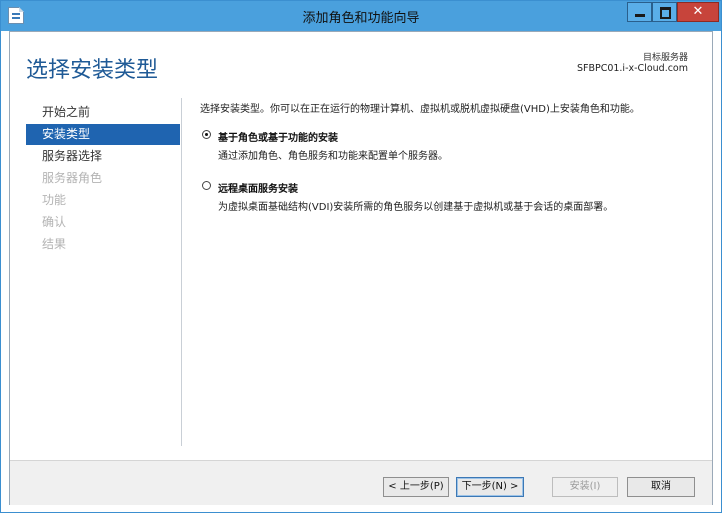 The image size is (722, 513). Describe the element at coordinates (585, 487) in the screenshot. I see `install-button: 安装(I)` at that location.